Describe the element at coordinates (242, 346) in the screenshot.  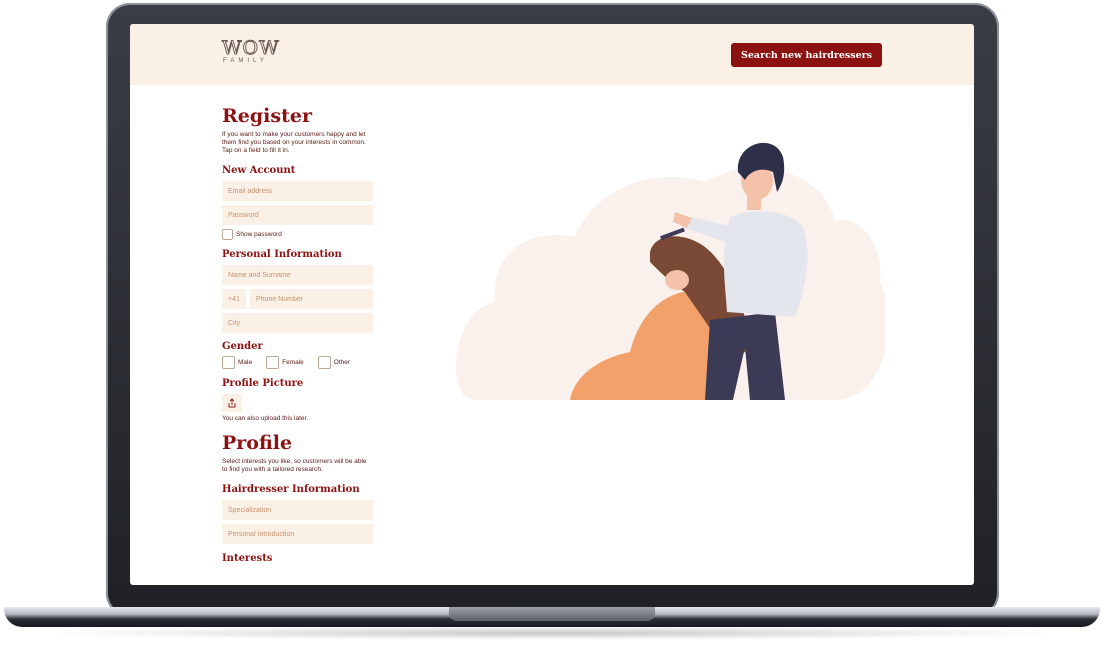
I see `gender-heading: Gender` at that location.